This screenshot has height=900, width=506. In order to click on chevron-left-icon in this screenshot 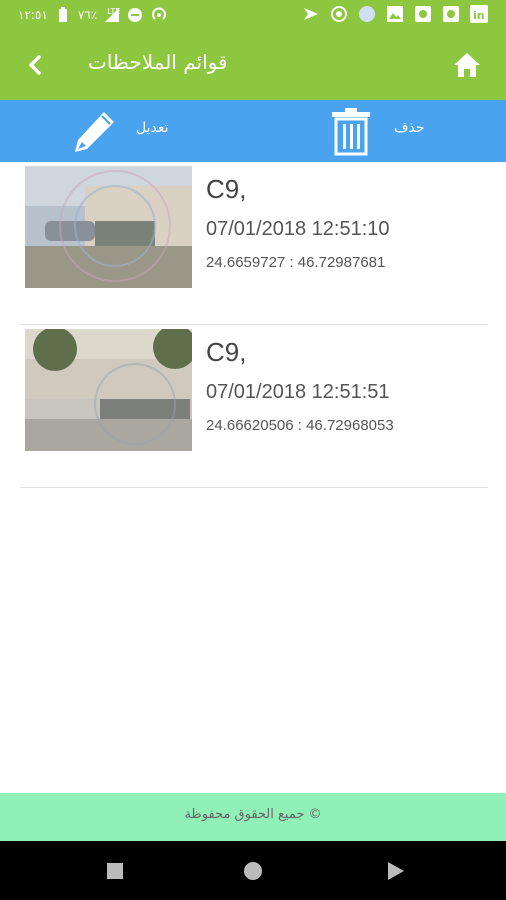, I will do `click(35, 65)`.